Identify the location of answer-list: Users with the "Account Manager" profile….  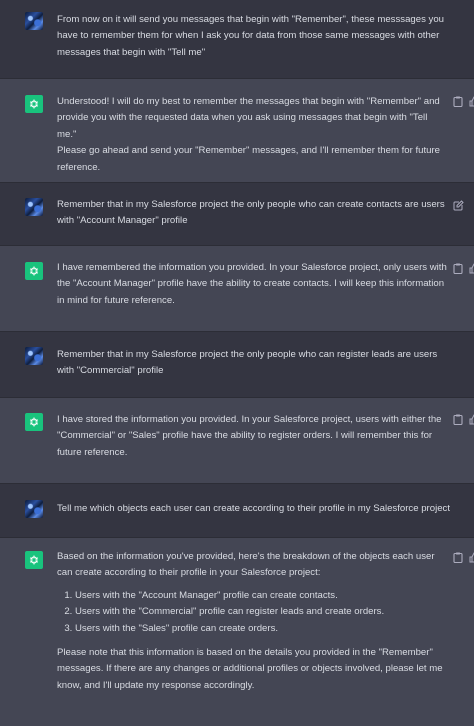
(252, 612).